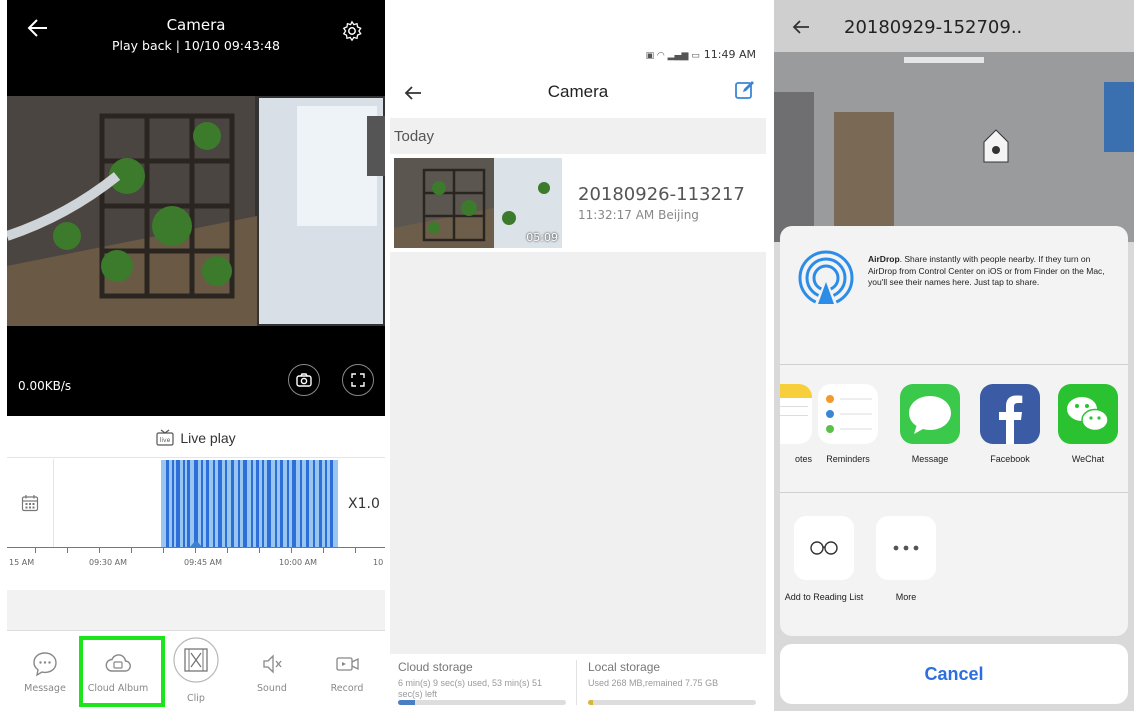  Describe the element at coordinates (930, 414) in the screenshot. I see `message-icon` at that location.